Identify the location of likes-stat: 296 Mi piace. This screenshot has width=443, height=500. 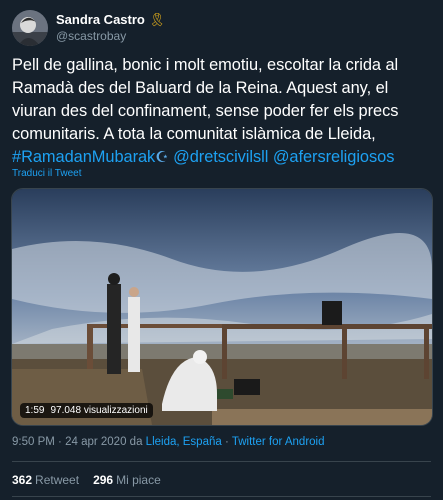
(127, 480).